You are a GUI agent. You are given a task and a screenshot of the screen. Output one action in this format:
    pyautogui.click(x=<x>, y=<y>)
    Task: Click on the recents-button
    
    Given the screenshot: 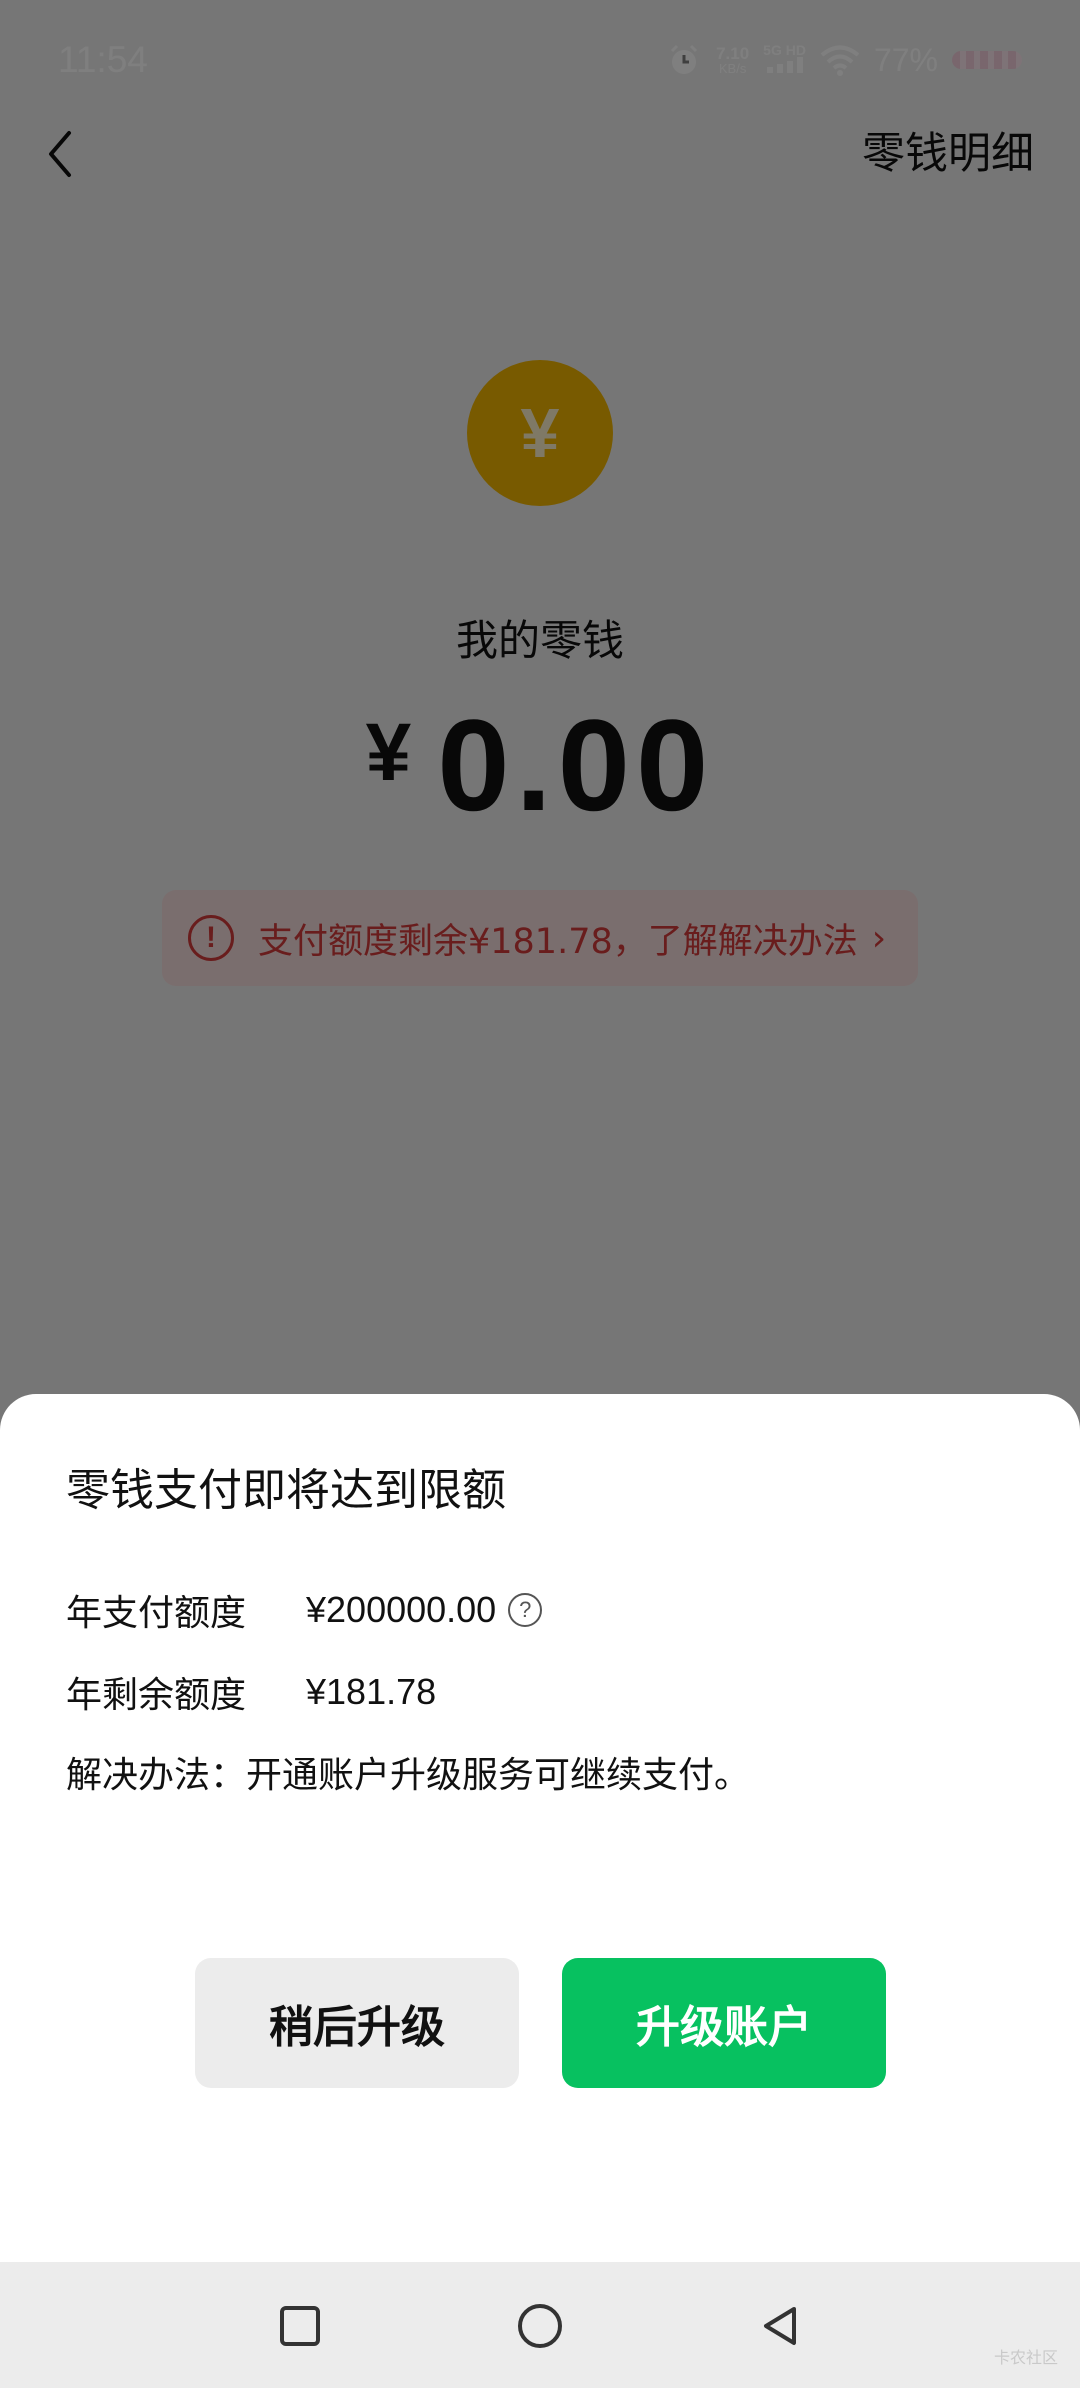 What is the action you would take?
    pyautogui.click(x=300, y=2326)
    